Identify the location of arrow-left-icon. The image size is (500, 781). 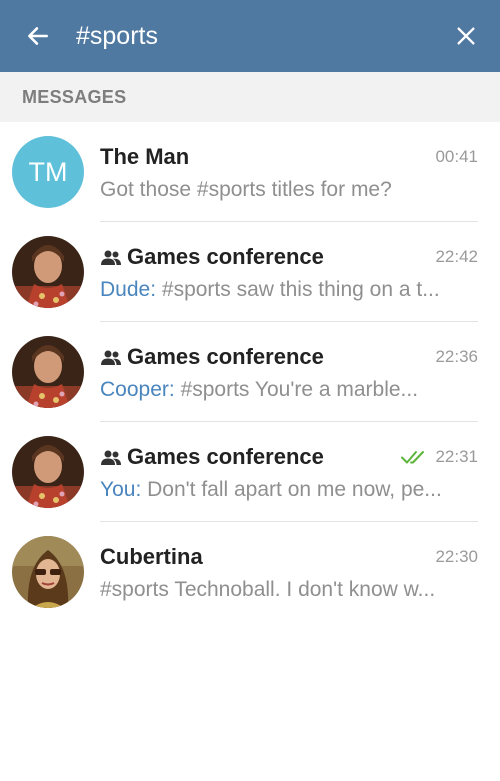
(38, 36).